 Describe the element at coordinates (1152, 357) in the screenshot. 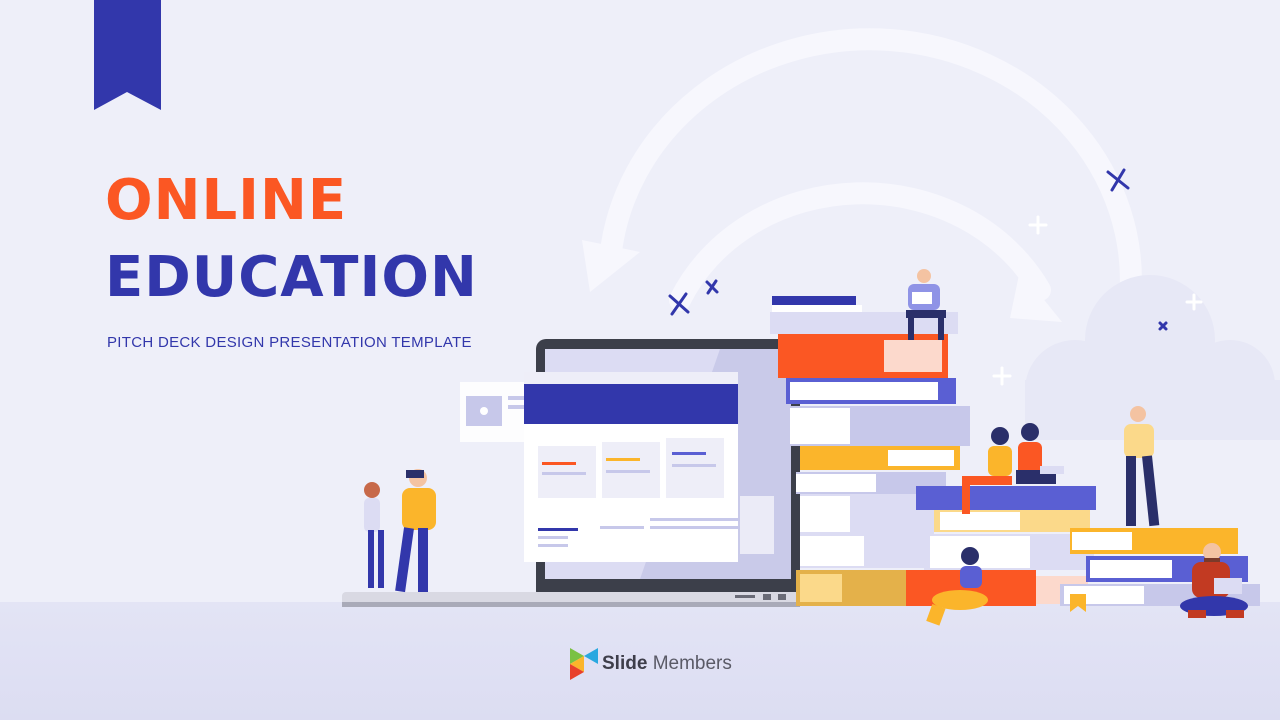

I see `cloud-icon` at that location.